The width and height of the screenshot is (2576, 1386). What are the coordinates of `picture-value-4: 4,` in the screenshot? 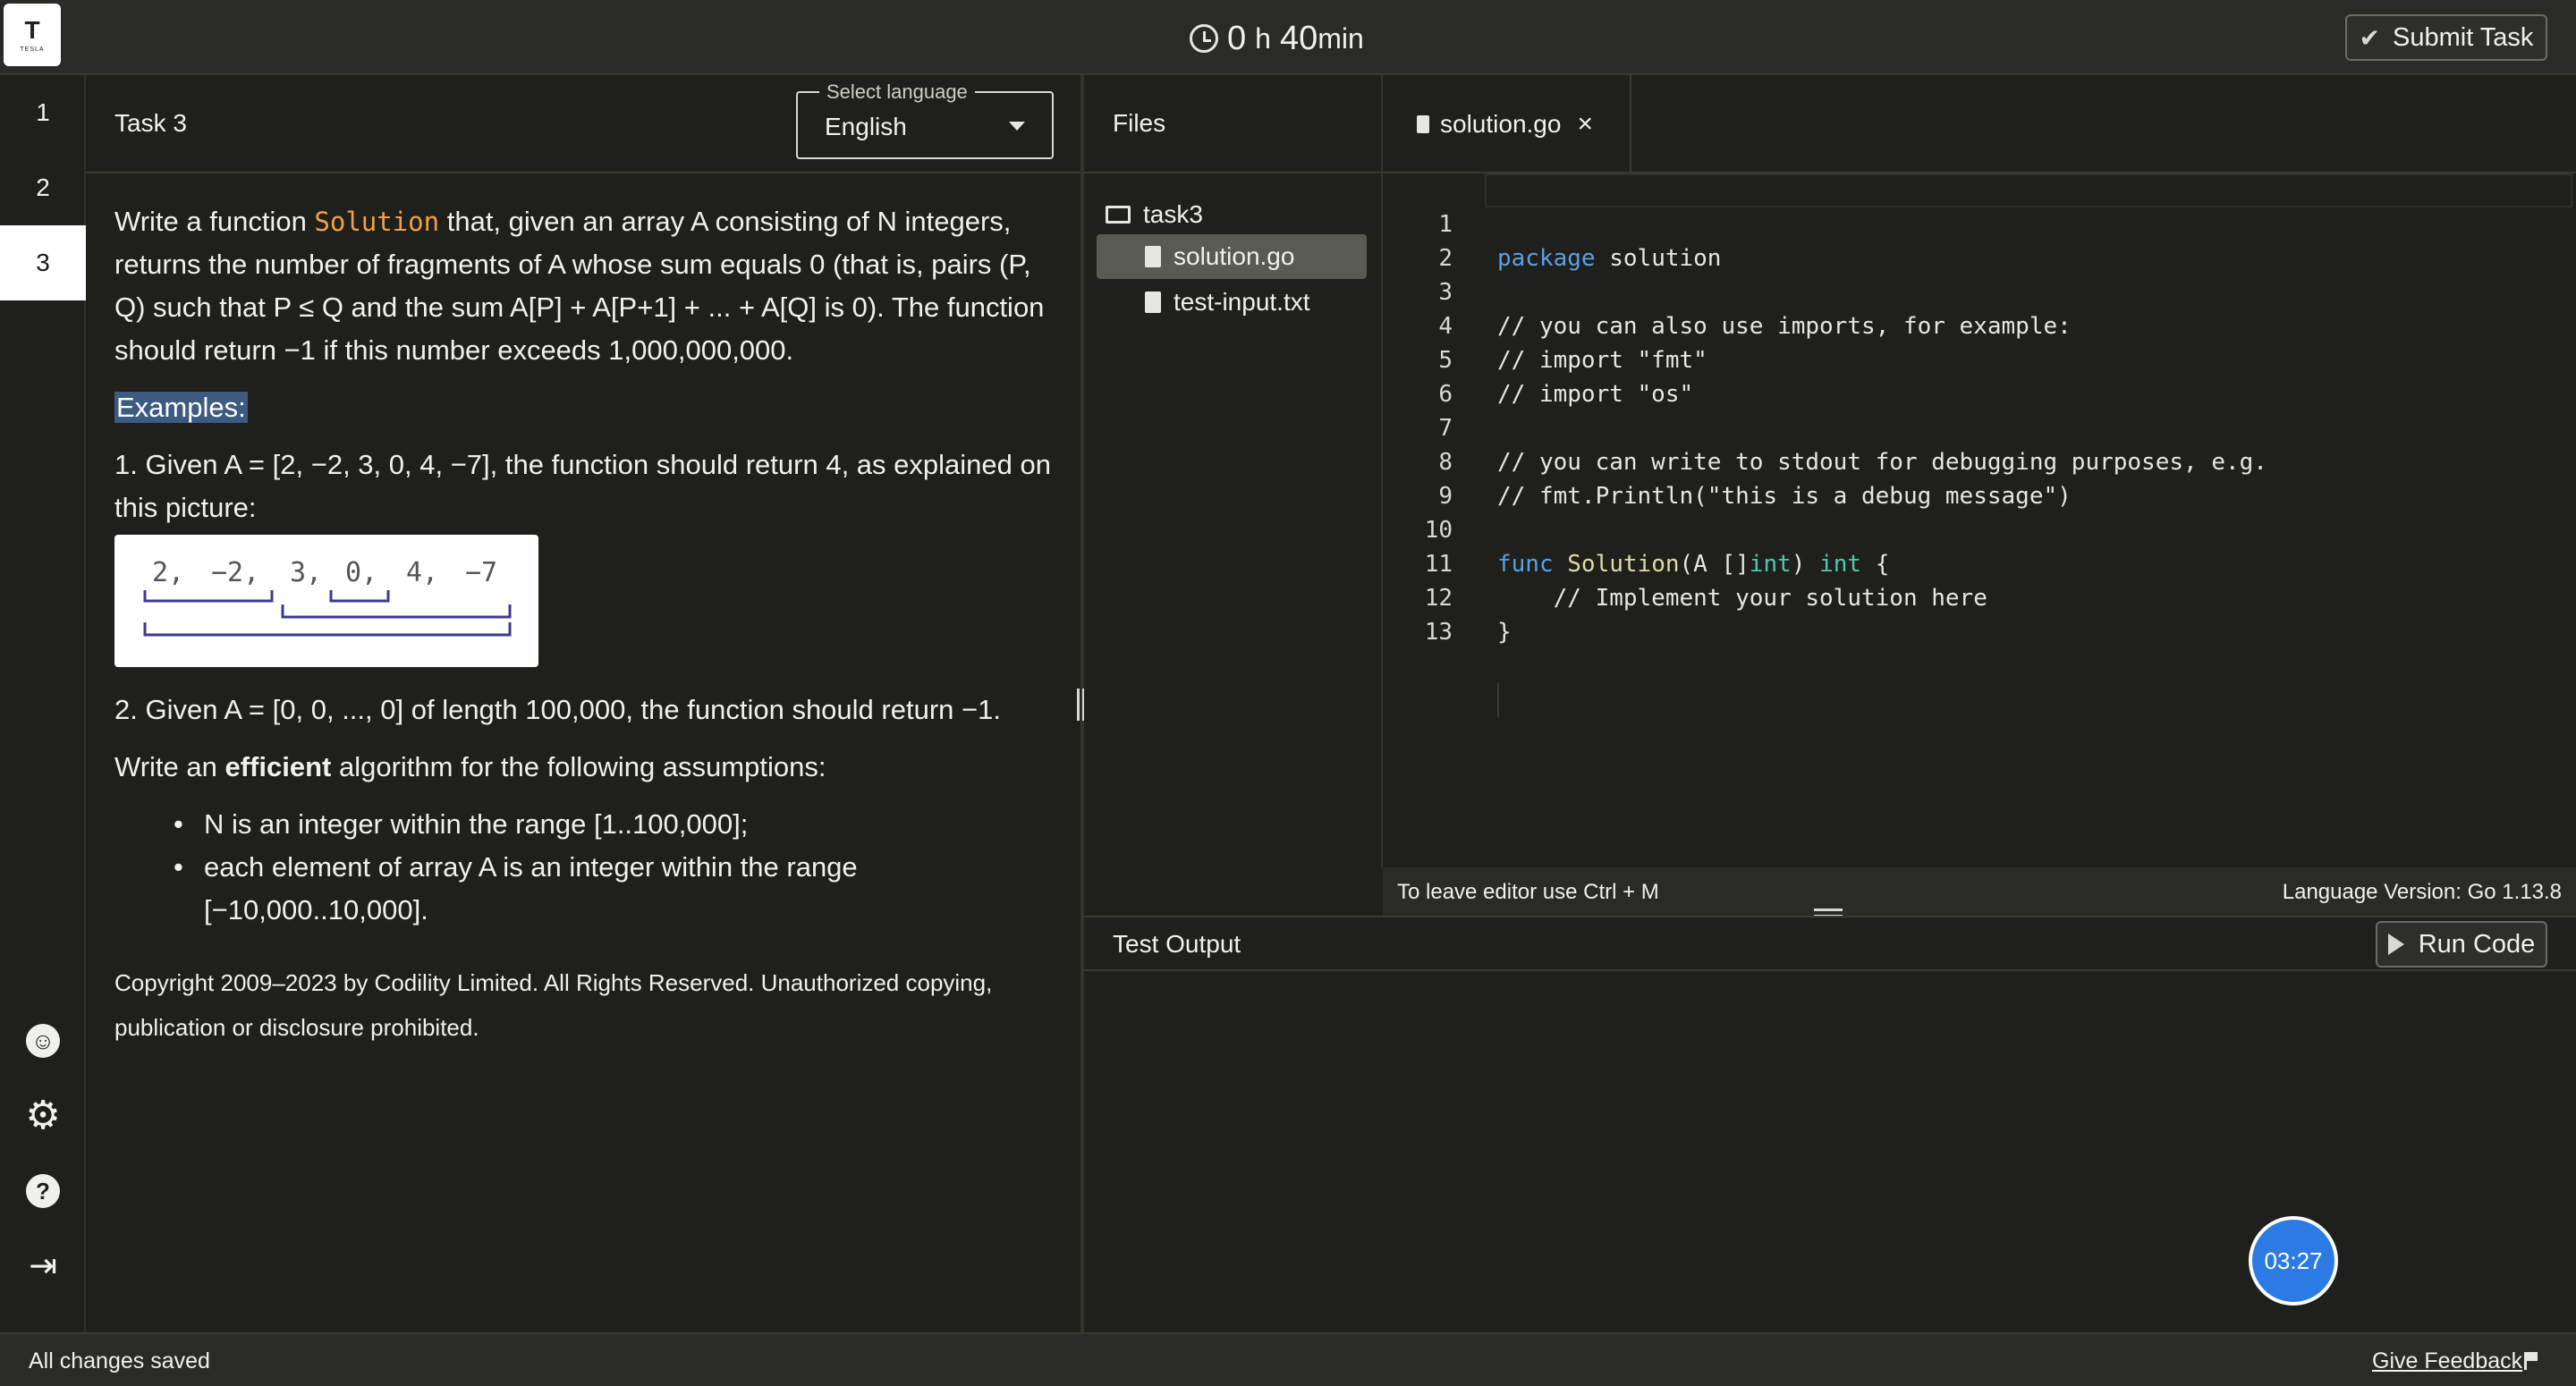 It's located at (422, 572).